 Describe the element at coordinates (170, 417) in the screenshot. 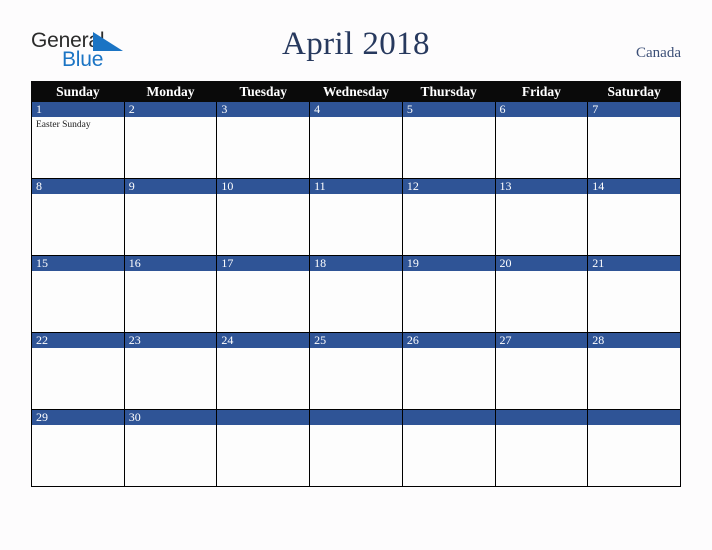

I see `day-number: 30` at that location.